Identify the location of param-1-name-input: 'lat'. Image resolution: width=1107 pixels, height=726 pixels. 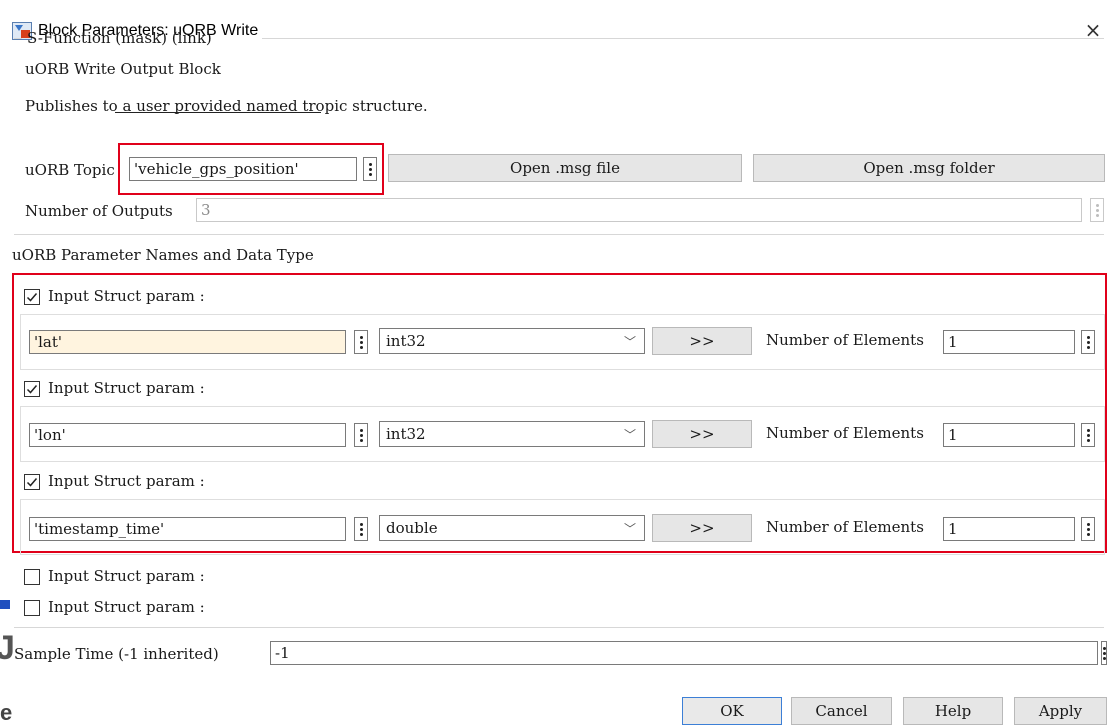
(187, 342).